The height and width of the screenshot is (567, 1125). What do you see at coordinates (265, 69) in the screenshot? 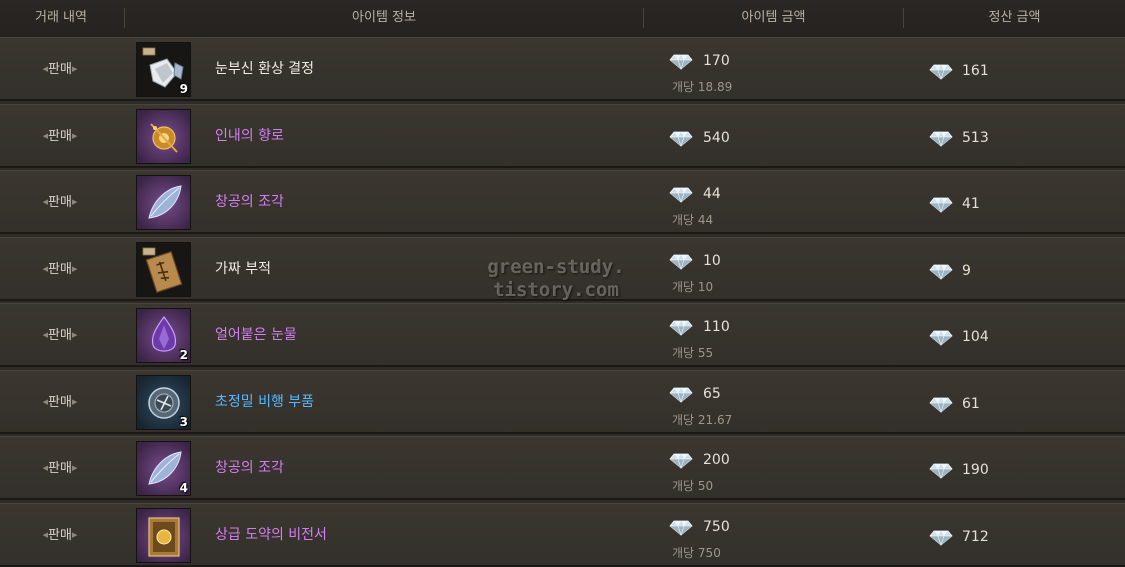
I see `item-name: 눈부신 환상 결정` at bounding box center [265, 69].